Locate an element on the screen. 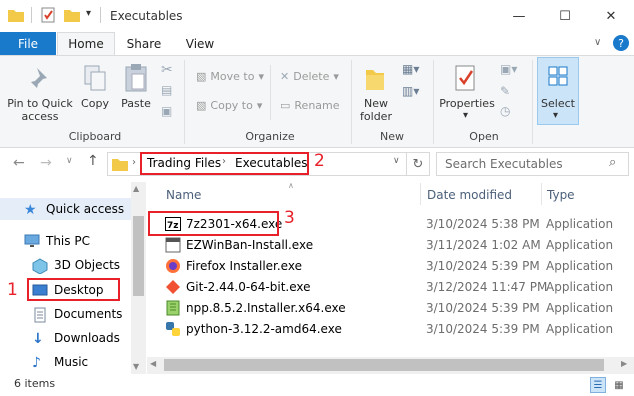  open-icon: ▣▾ is located at coordinates (508, 69).